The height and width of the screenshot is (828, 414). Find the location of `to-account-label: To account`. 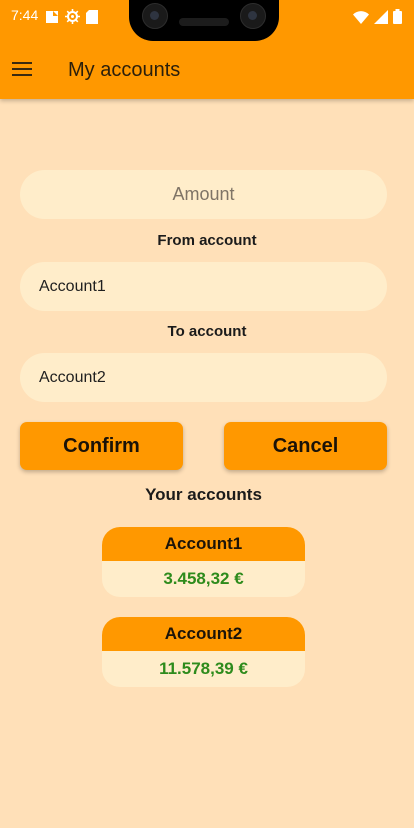

to-account-label: To account is located at coordinates (207, 331).